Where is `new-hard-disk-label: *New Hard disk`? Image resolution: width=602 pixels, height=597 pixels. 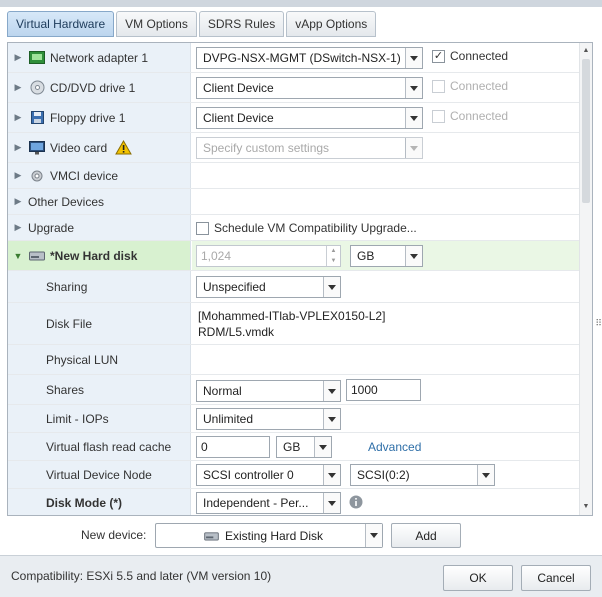
new-hard-disk-label: *New Hard disk is located at coordinates (94, 255).